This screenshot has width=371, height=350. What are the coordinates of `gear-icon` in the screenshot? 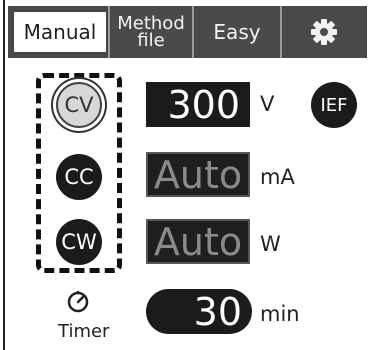 It's located at (323, 32).